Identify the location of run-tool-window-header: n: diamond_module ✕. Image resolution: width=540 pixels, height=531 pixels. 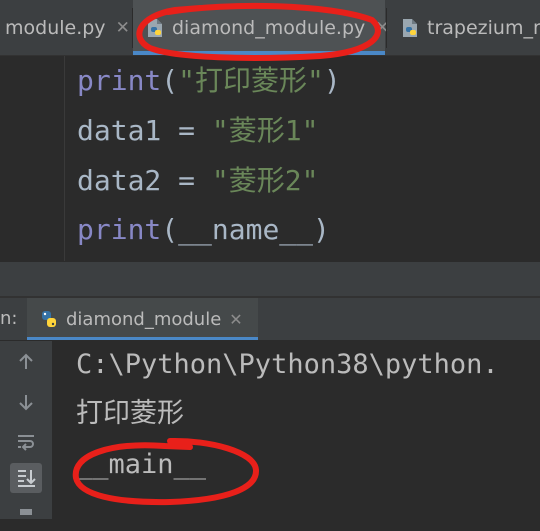
(270, 319).